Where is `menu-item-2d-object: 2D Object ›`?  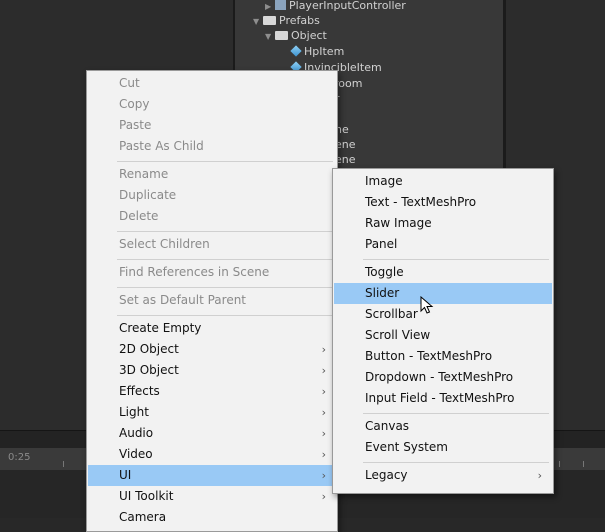
menu-item-2d-object: 2D Object › is located at coordinates (212, 349).